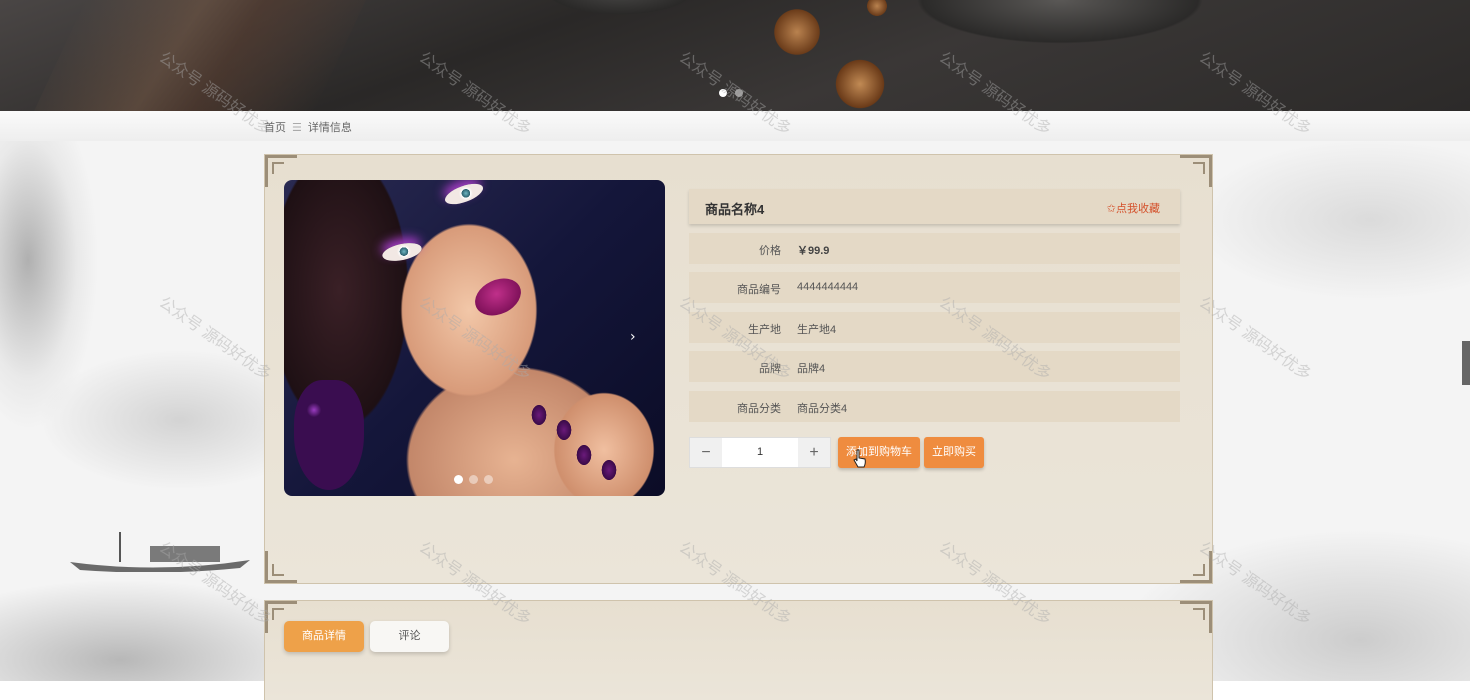  Describe the element at coordinates (934, 327) in the screenshot. I see `info-row-origin: 生产地 生产地4` at that location.